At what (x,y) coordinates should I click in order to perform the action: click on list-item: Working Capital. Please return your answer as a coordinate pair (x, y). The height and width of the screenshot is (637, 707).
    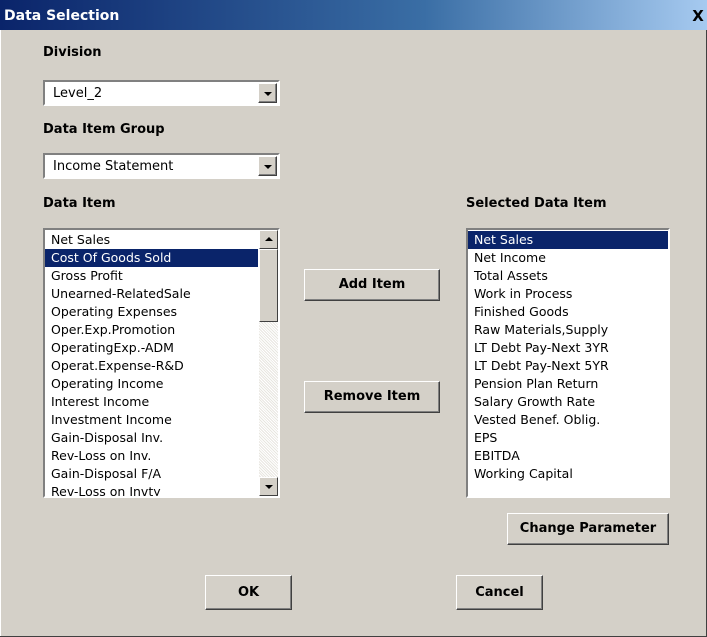
    Looking at the image, I should click on (568, 474).